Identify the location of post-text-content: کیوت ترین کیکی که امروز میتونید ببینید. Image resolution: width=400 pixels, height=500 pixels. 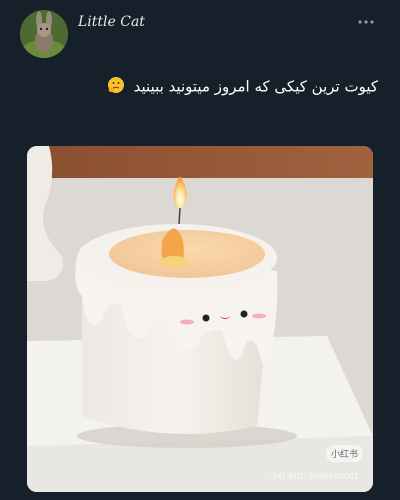
(255, 86).